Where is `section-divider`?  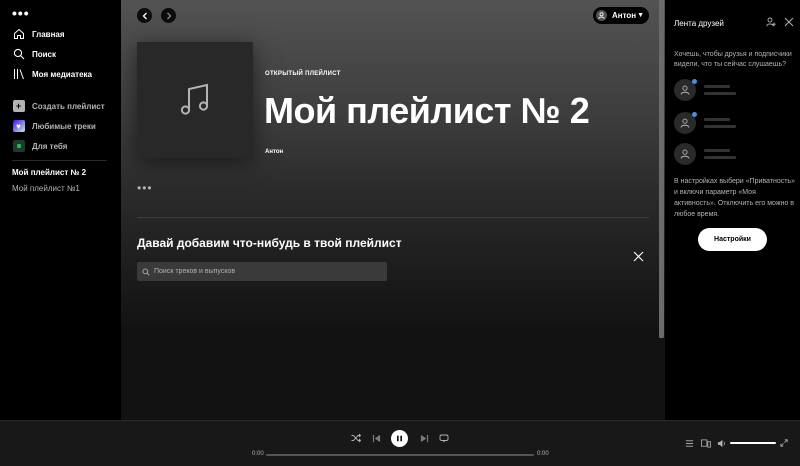 section-divider is located at coordinates (393, 217).